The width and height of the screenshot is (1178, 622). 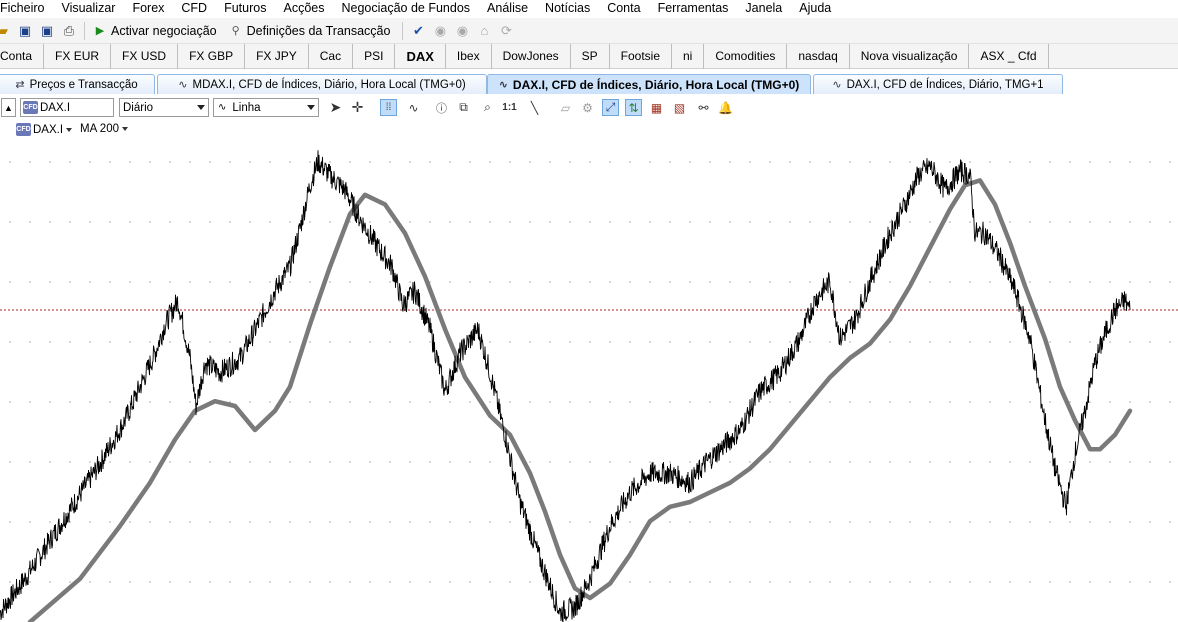 What do you see at coordinates (1009, 56) in the screenshot?
I see `workspace-tab: ASX _ Cfd` at bounding box center [1009, 56].